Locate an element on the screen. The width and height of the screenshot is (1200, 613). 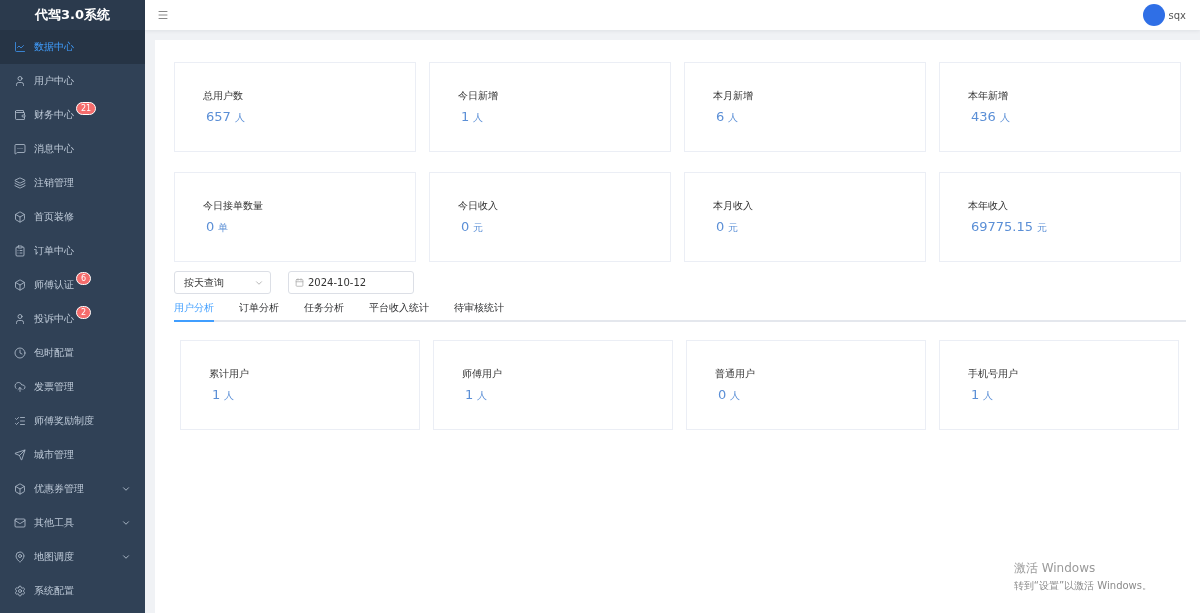
menu-label: 首页装修 is located at coordinates (54, 217).